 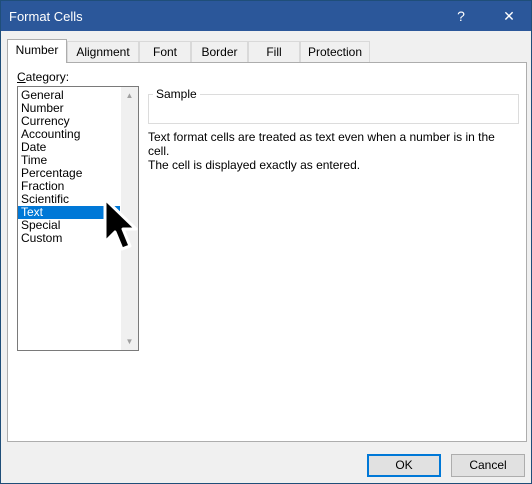 What do you see at coordinates (274, 51) in the screenshot?
I see `tab-fill: Fill` at bounding box center [274, 51].